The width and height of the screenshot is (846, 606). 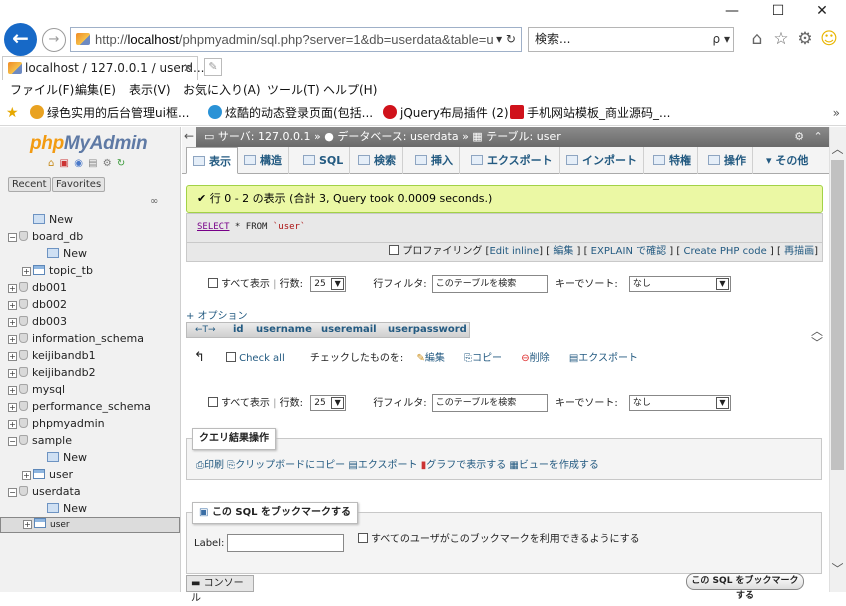 I want to click on create-php-link: Create PHP code, so click(x=724, y=251).